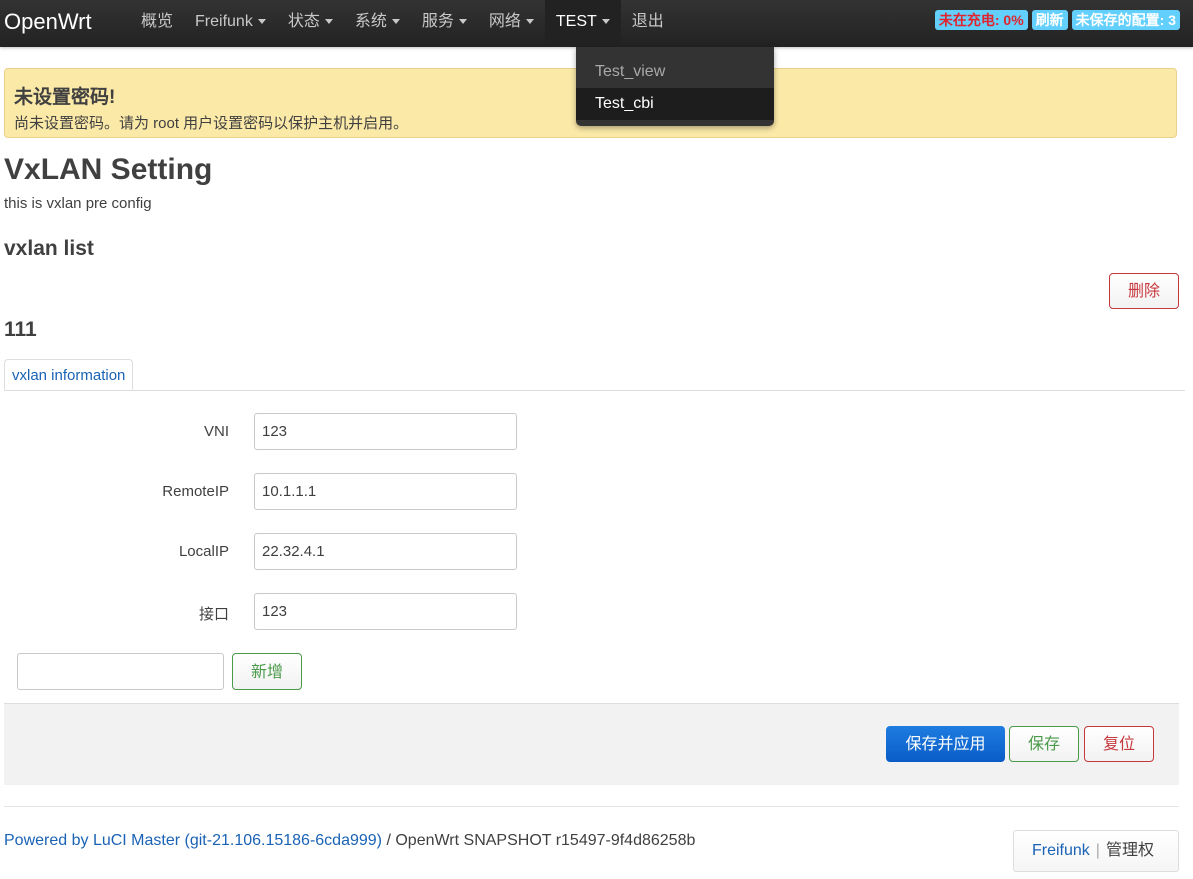 This screenshot has width=1193, height=879. What do you see at coordinates (1049, 20) in the screenshot?
I see `refresh-indicator: 刷新` at bounding box center [1049, 20].